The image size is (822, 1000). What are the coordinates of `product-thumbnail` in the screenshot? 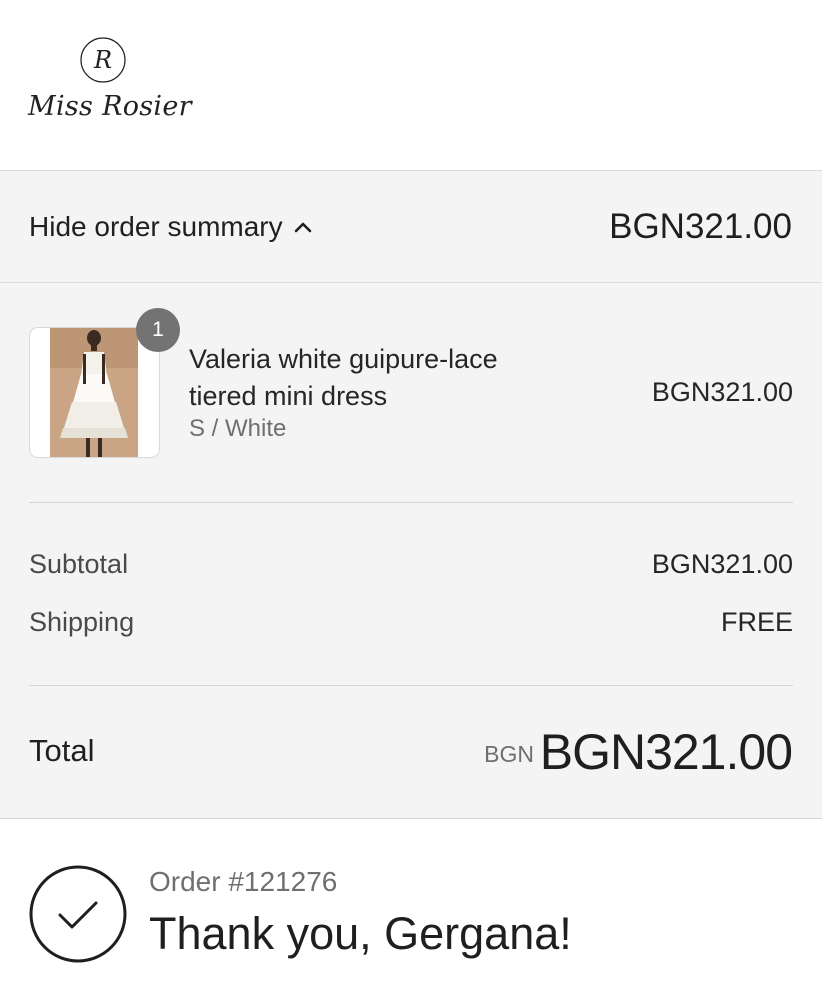 It's located at (94, 392).